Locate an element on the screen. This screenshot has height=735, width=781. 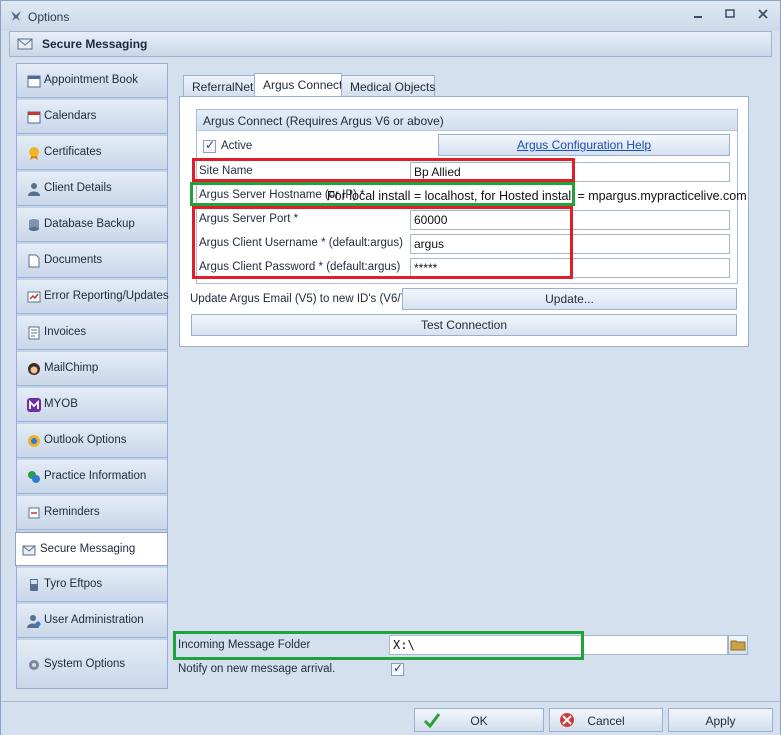
nav-item-label: Database Backup is located at coordinates (89, 224).